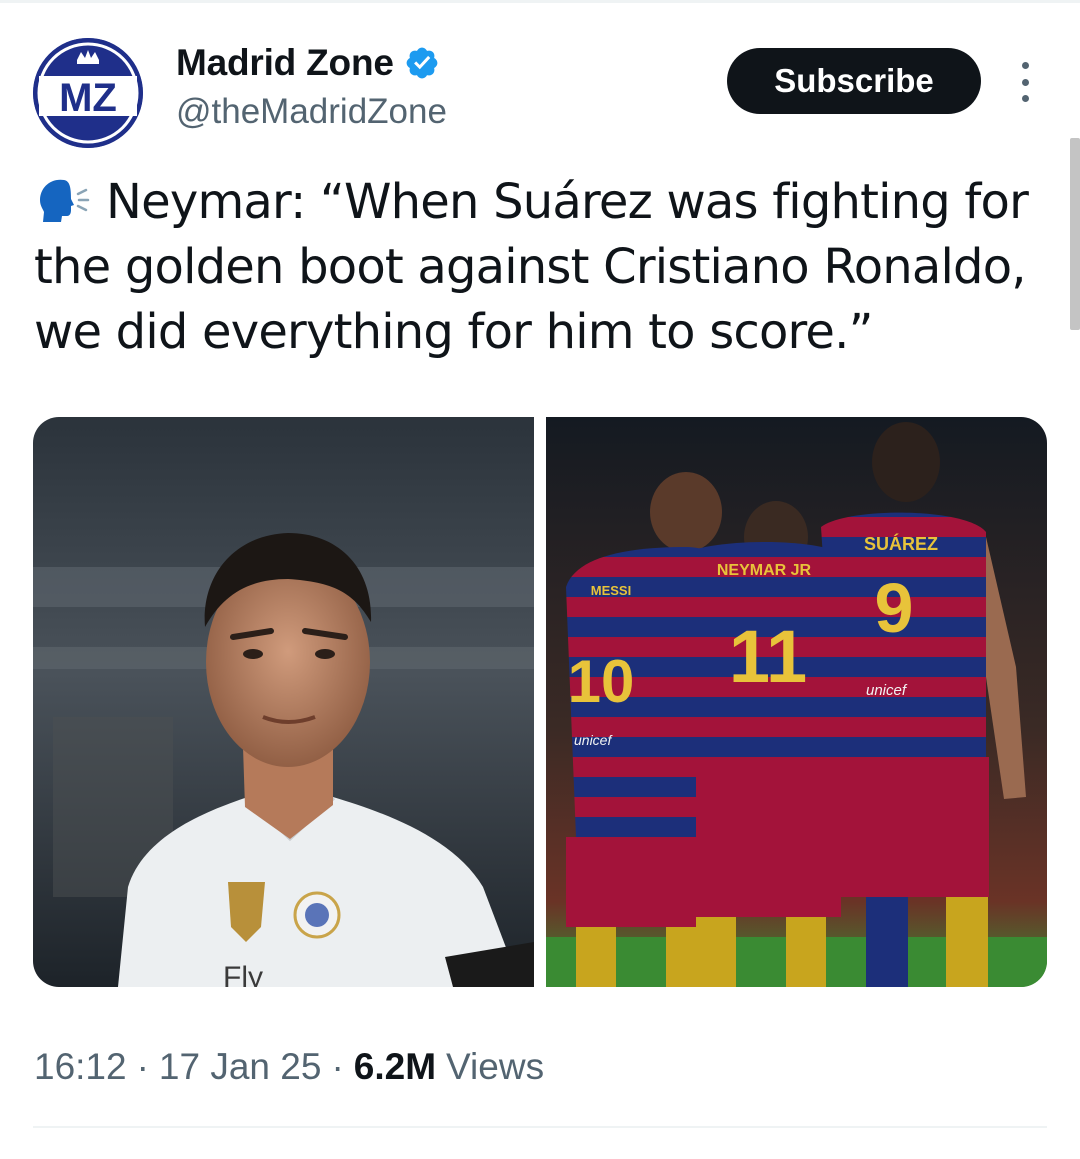 This screenshot has width=1080, height=1159. I want to click on tweet-meta: 16:12 · 17 Jan 25 · 6.2M Views, so click(289, 1067).